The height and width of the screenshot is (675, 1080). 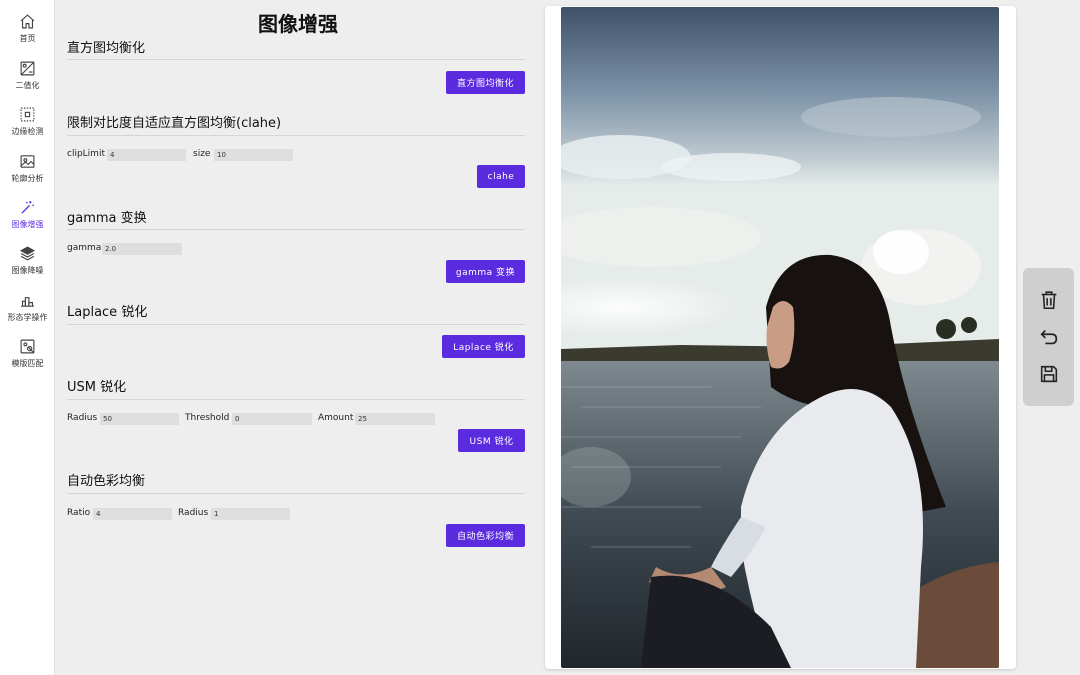 I want to click on sidebar-item-denoise: 图像降噪, so click(x=27, y=263).